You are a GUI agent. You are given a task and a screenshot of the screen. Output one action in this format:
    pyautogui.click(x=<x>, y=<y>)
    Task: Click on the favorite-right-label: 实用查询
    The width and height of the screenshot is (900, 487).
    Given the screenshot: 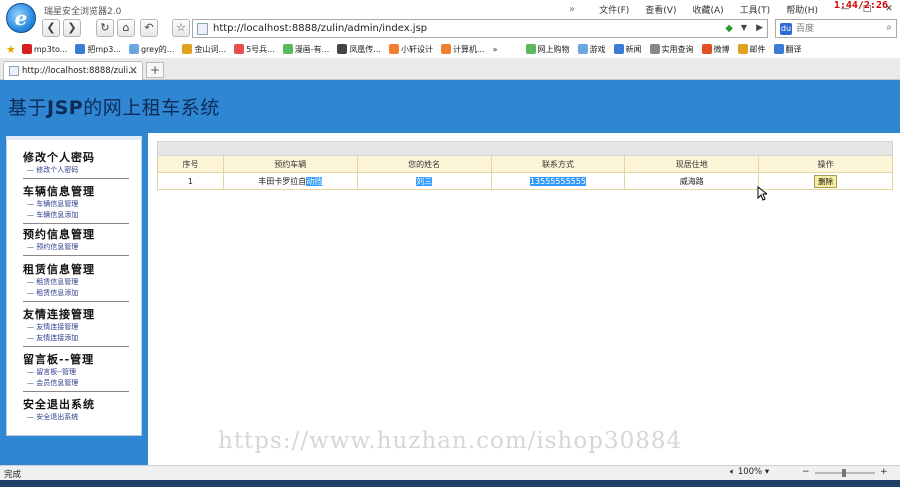 What is the action you would take?
    pyautogui.click(x=677, y=49)
    